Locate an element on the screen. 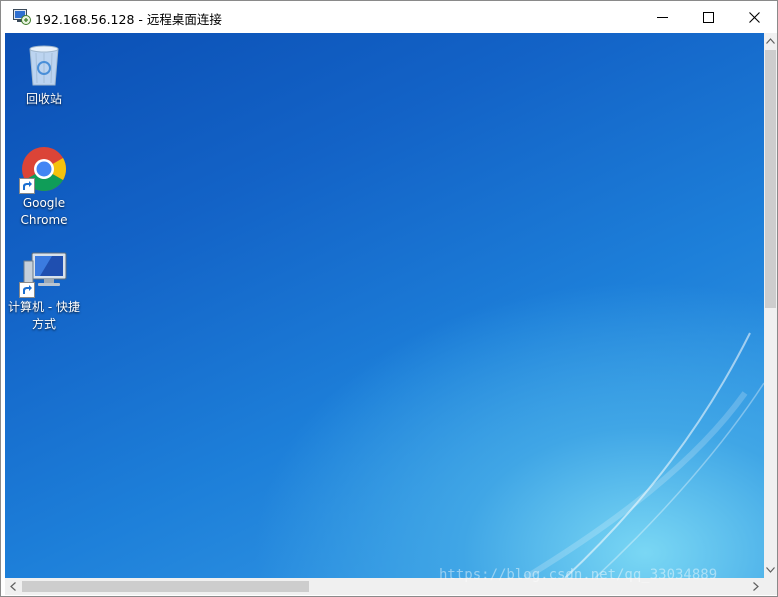 This screenshot has height=597, width=778. maximize-button is located at coordinates (708, 17).